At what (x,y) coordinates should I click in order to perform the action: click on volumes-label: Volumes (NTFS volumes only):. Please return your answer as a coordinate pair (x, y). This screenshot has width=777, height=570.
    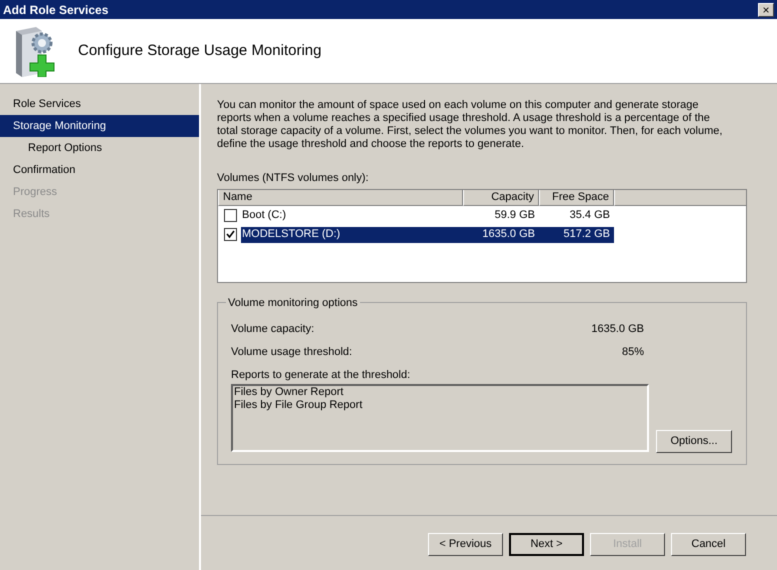
    Looking at the image, I should click on (293, 178).